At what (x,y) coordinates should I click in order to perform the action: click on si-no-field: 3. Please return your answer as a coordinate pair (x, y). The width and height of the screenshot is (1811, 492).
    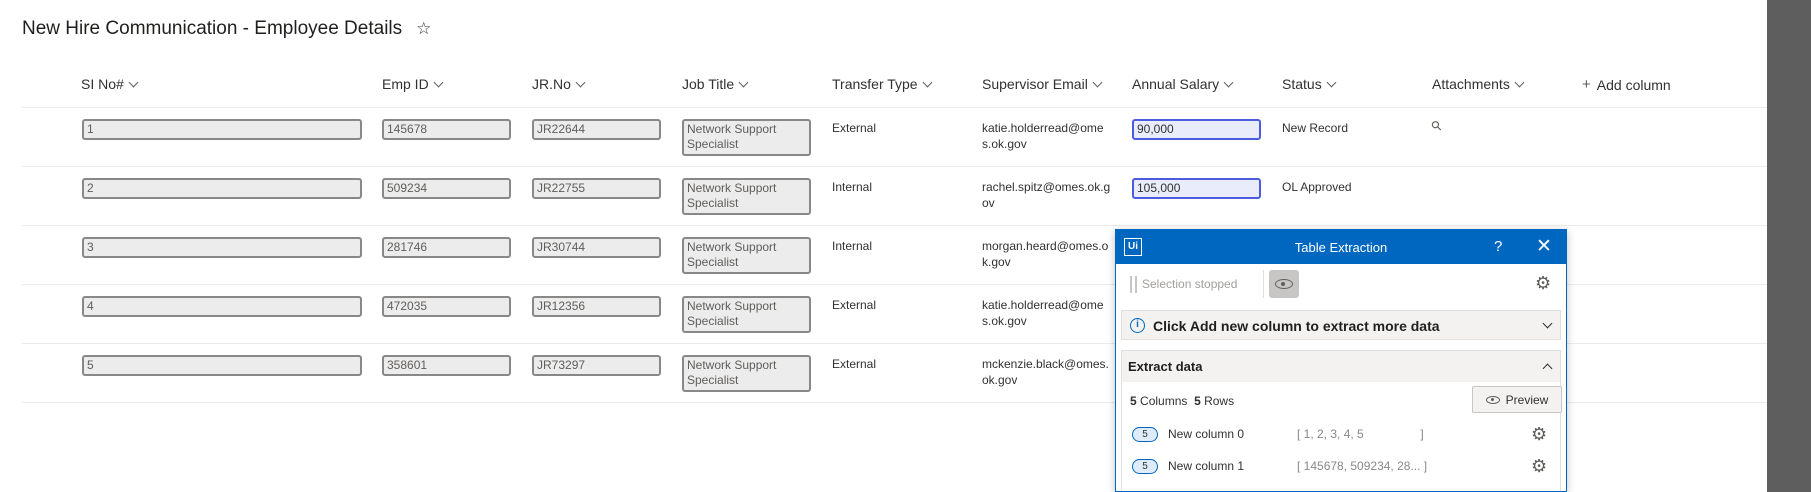
    Looking at the image, I should click on (222, 247).